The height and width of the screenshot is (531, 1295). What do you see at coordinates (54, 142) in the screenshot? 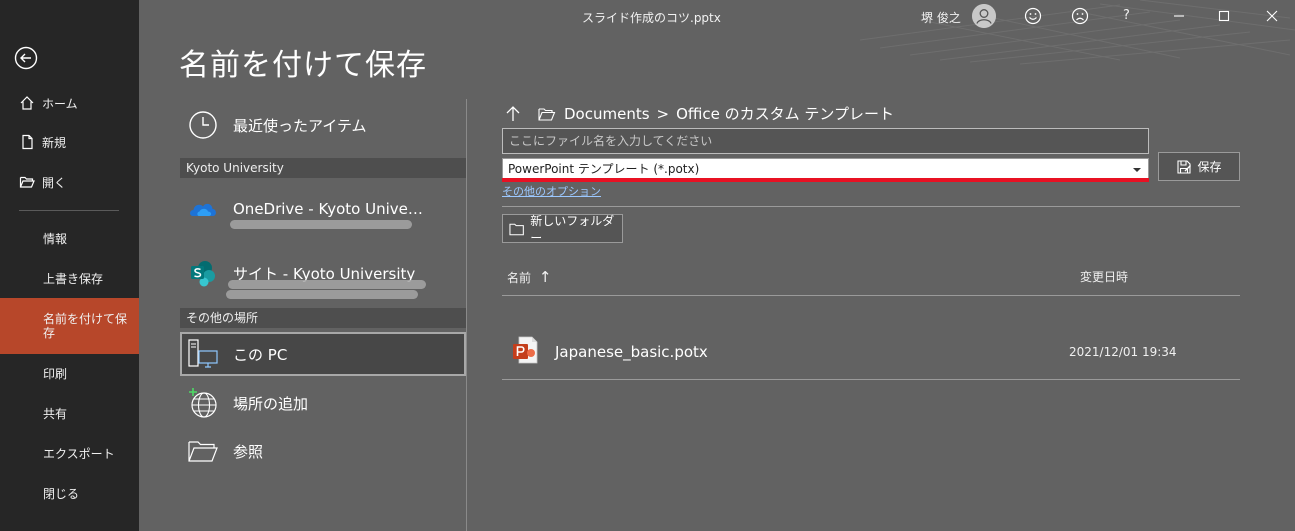
I see `nav-new-label: 新規` at bounding box center [54, 142].